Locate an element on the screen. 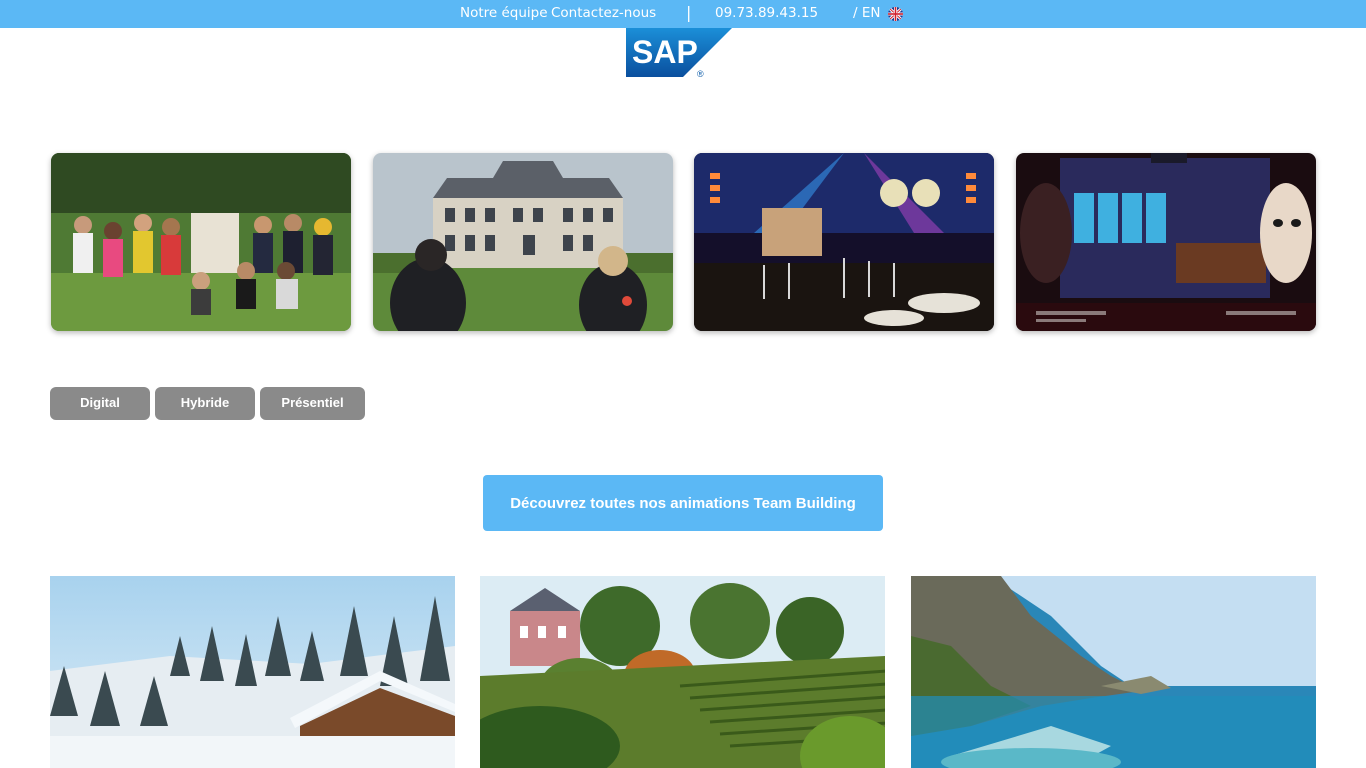 The width and height of the screenshot is (1366, 768). vineyard-chateau-photo is located at coordinates (682, 672).